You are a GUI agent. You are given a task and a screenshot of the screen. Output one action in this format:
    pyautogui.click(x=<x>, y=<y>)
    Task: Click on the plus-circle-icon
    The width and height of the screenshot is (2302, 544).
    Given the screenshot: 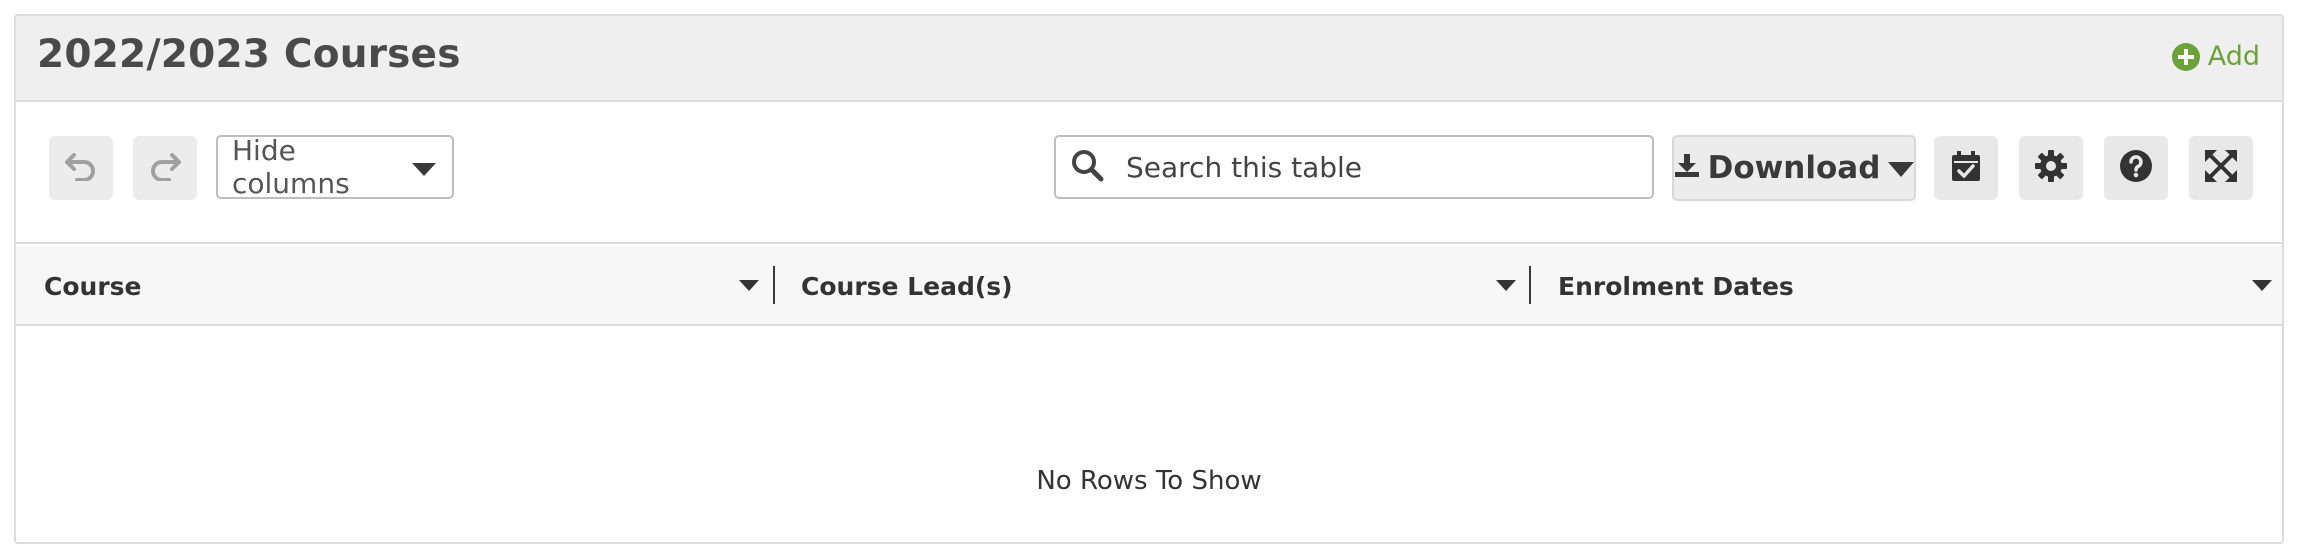 What is the action you would take?
    pyautogui.click(x=2185, y=56)
    